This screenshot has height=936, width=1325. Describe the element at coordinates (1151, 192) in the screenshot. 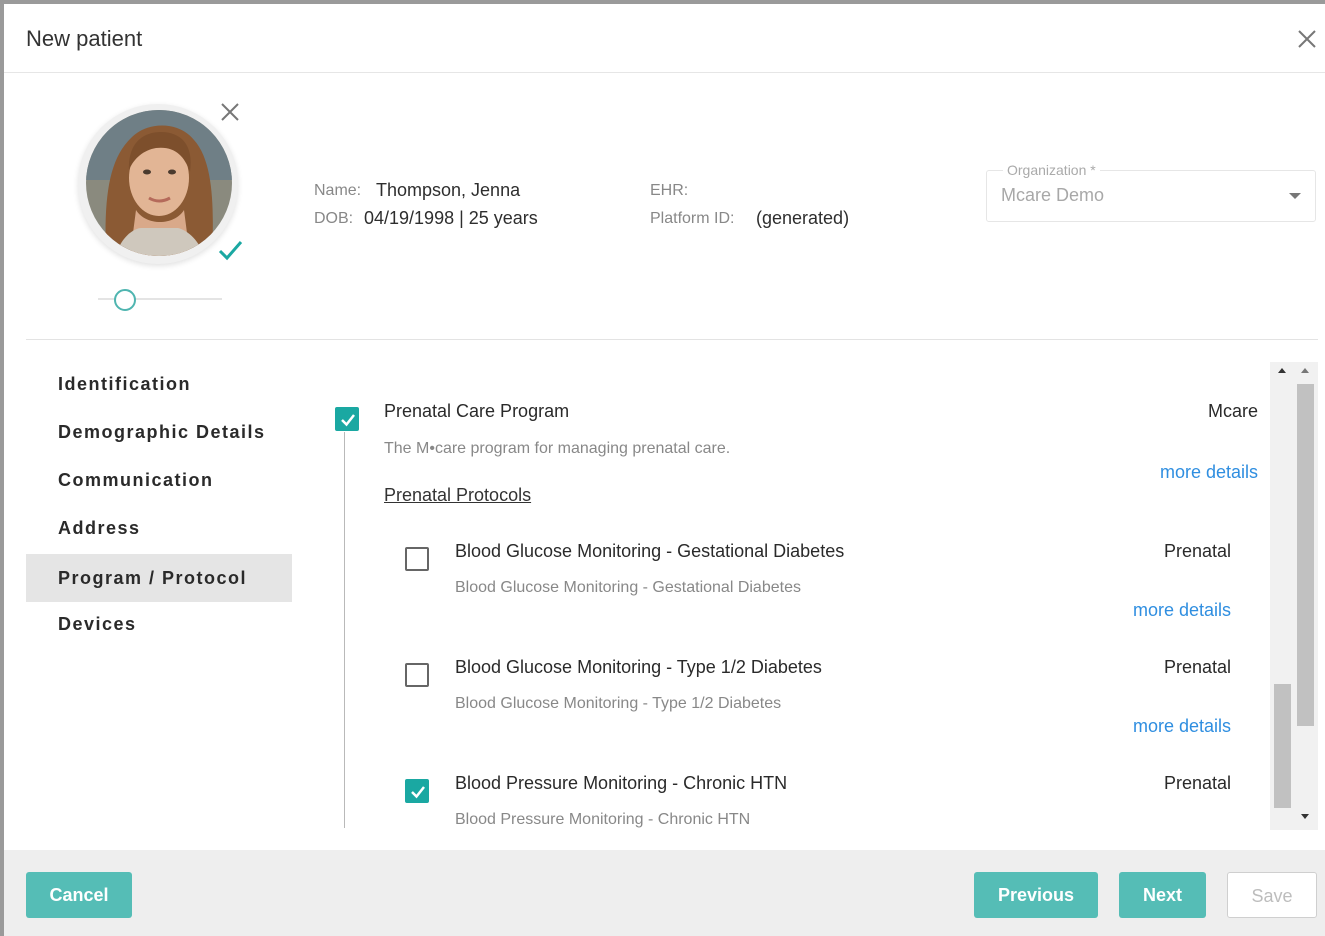

I see `organization-select: Organization * Mcare Demo` at that location.